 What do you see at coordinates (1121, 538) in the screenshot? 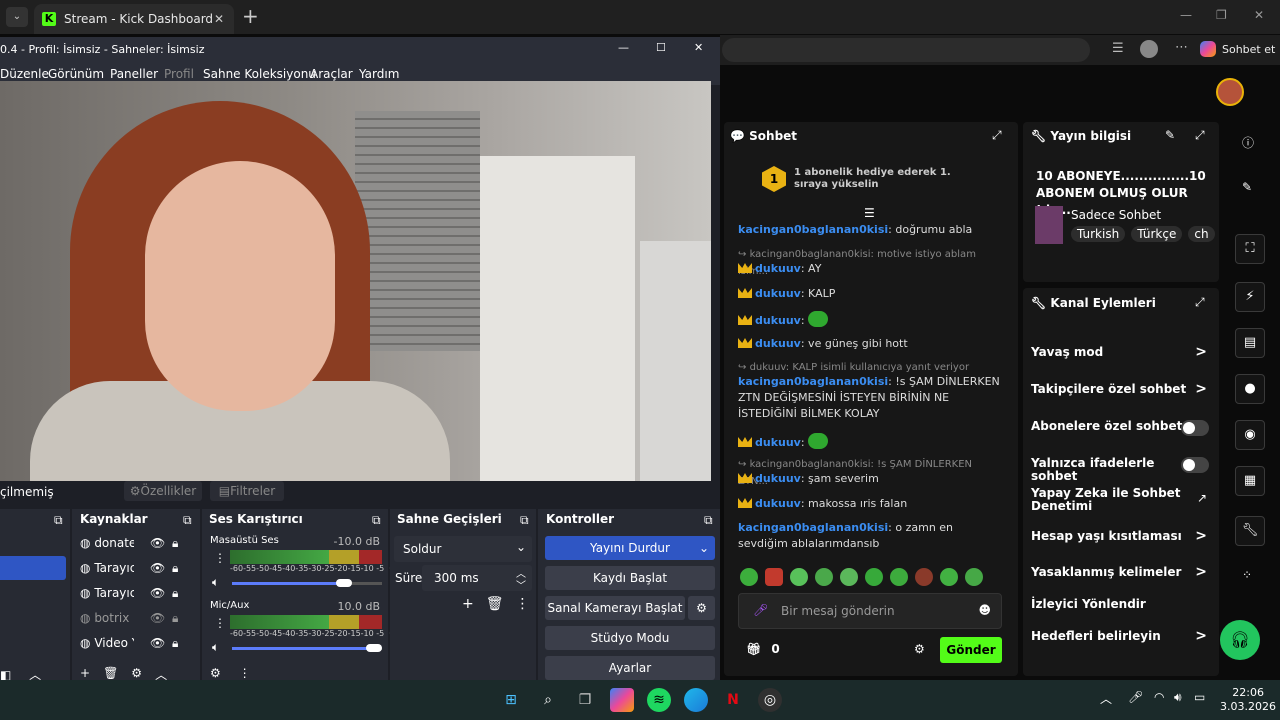
I see `channel-action-item: Hesap yaşı kısıtlaması >` at bounding box center [1121, 538].